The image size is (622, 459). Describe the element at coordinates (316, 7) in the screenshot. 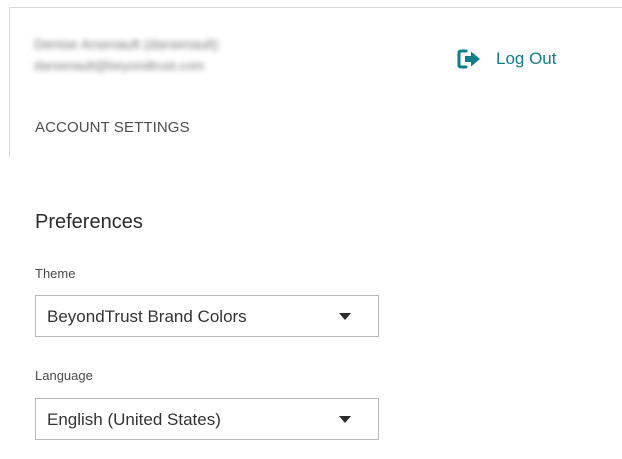

I see `panel-top-divider` at that location.